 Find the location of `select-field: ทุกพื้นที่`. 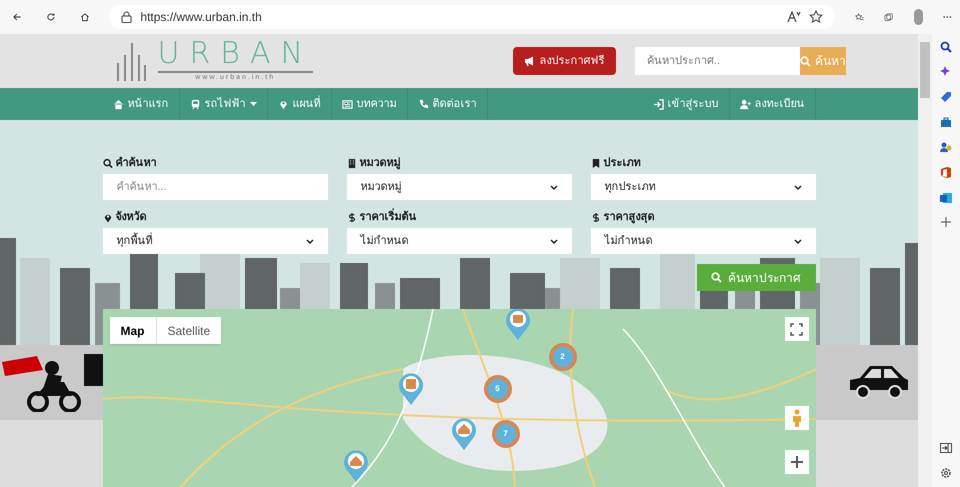

select-field: ทุกพื้นที่ is located at coordinates (215, 241).